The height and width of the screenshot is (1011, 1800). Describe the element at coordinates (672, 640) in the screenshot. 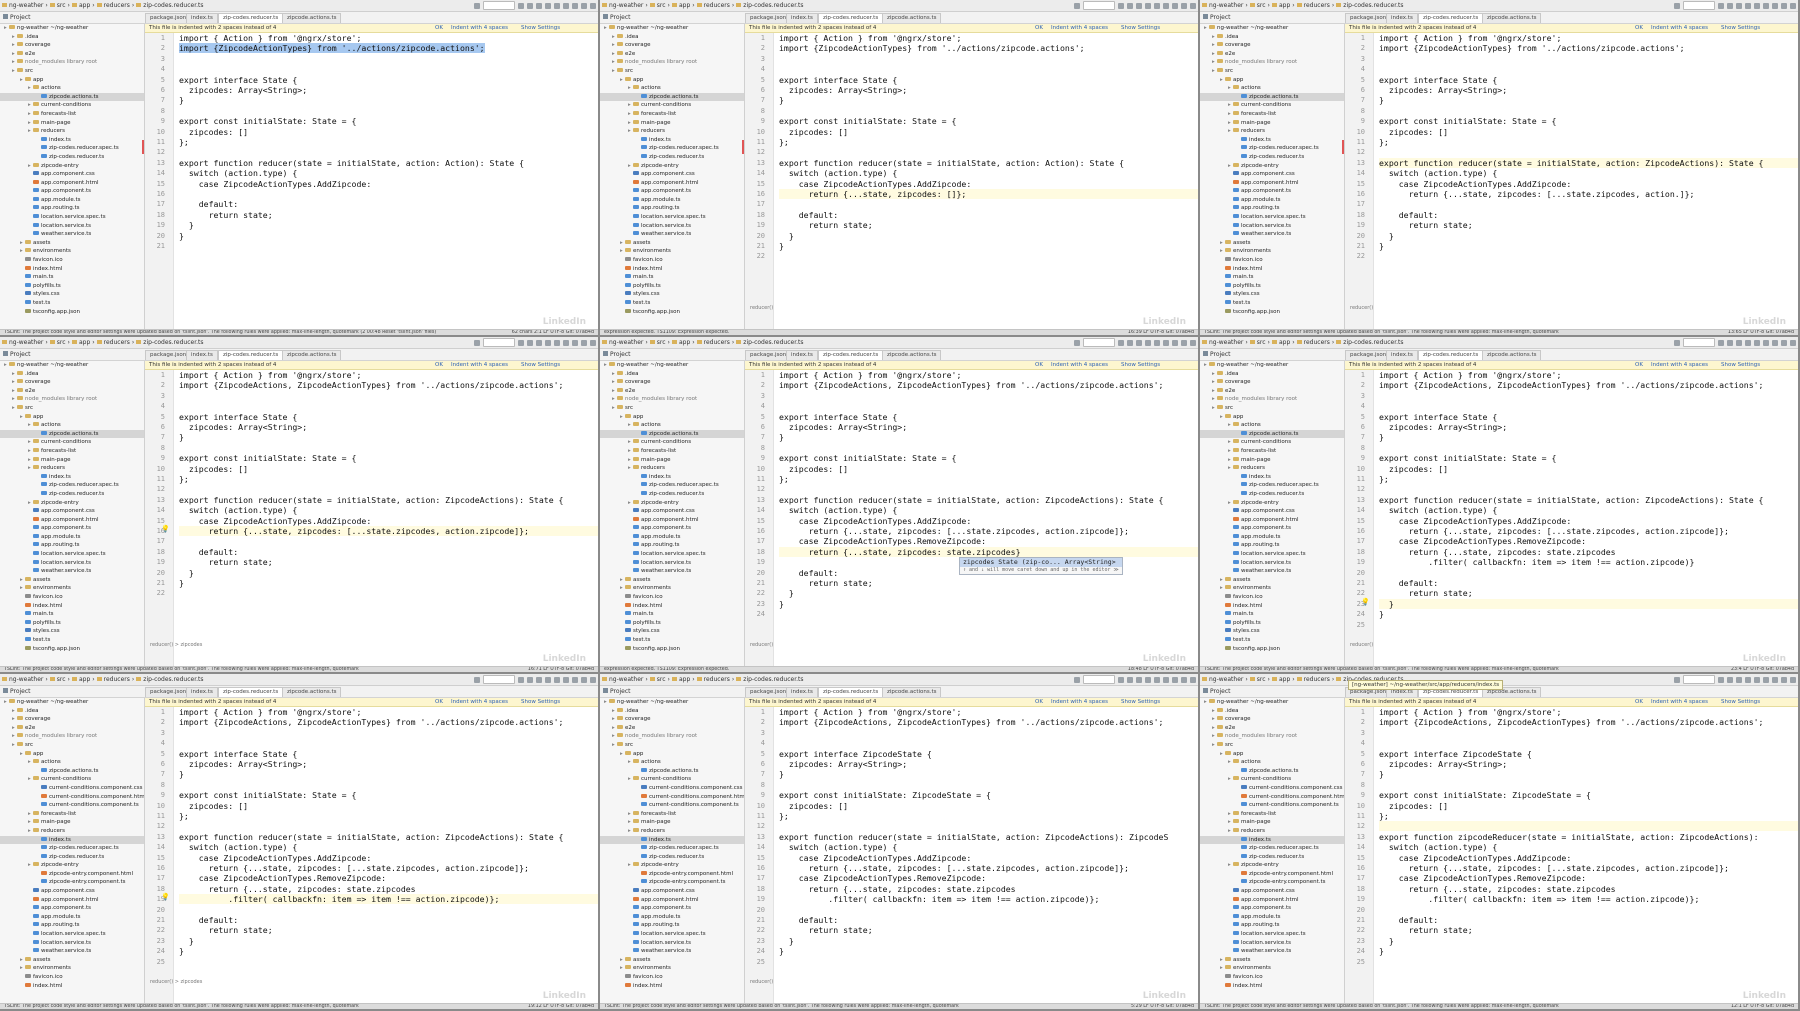

I see `tree-item: test.ts` at that location.